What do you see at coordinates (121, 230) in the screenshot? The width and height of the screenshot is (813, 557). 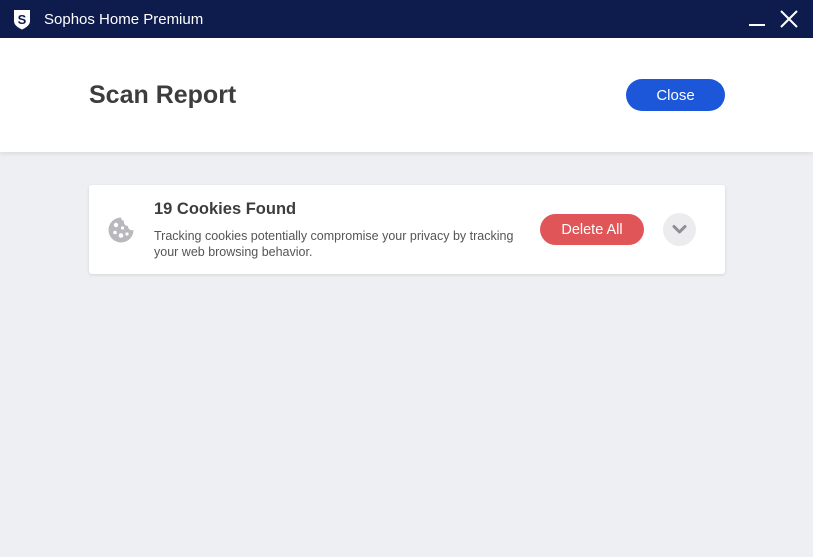 I see `cookie-icon` at bounding box center [121, 230].